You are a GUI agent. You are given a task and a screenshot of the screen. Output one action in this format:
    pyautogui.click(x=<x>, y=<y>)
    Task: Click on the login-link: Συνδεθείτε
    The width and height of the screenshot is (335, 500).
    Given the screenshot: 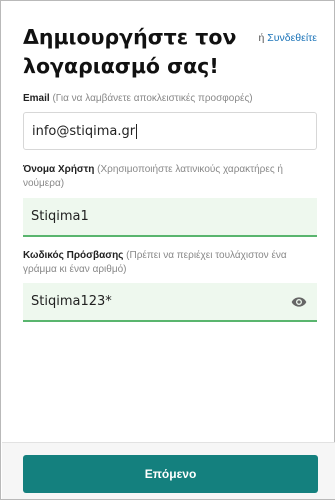 What is the action you would take?
    pyautogui.click(x=292, y=38)
    